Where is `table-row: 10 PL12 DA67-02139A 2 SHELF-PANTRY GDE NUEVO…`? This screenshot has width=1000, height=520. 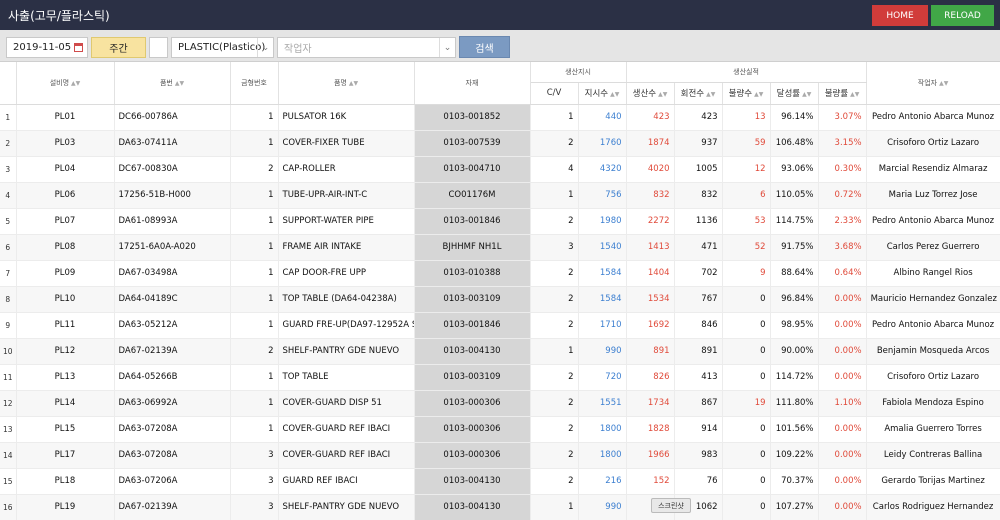 table-row: 10 PL12 DA67-02139A 2 SHELF-PANTRY GDE NUEVO… is located at coordinates (500, 351).